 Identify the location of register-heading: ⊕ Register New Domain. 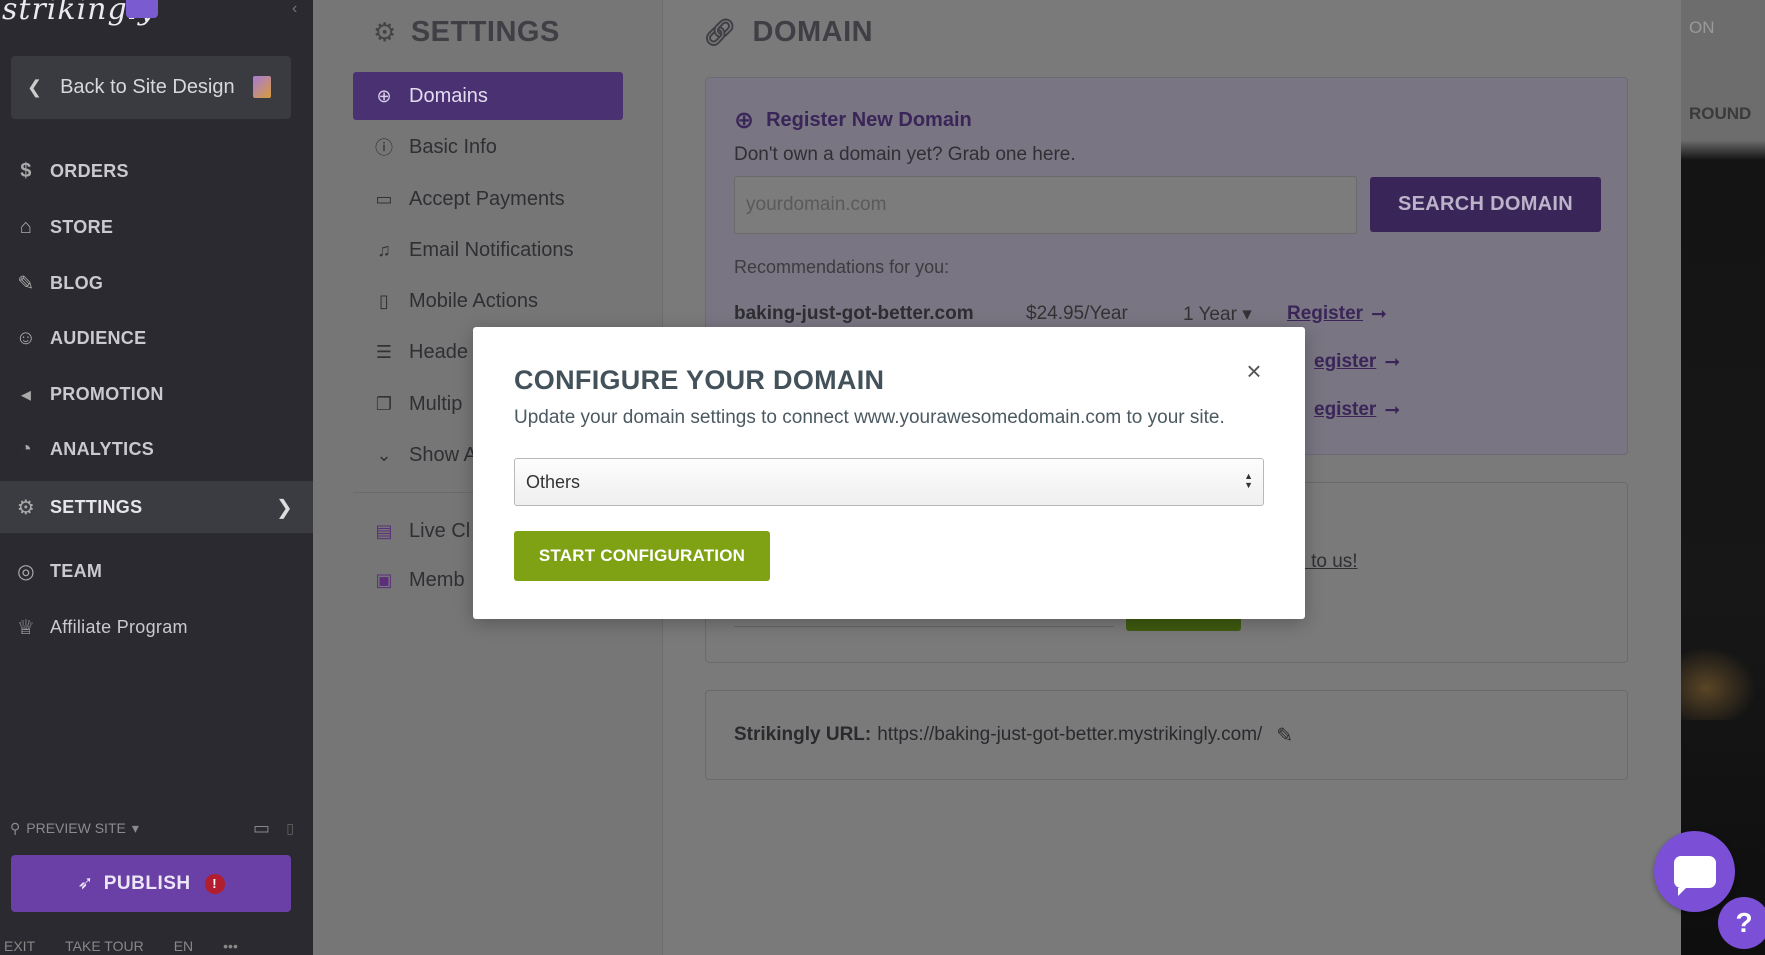
(853, 120).